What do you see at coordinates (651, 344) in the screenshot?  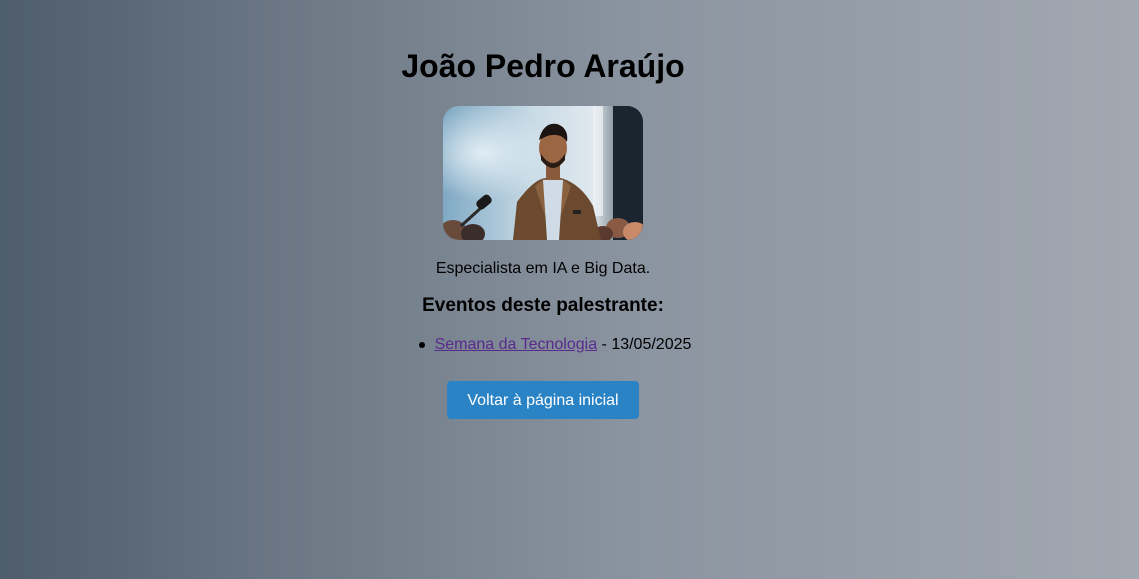 I see `event-date: 13/05/2025` at bounding box center [651, 344].